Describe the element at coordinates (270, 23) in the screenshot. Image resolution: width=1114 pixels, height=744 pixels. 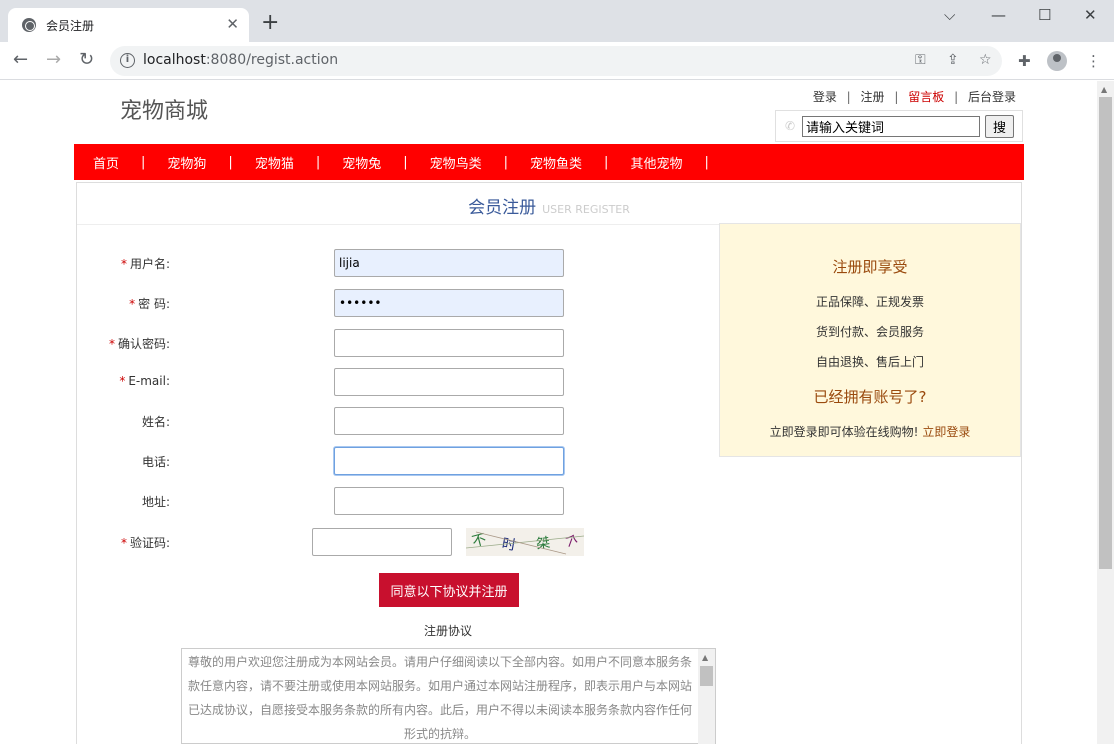
I see `new-tab-button: +` at that location.